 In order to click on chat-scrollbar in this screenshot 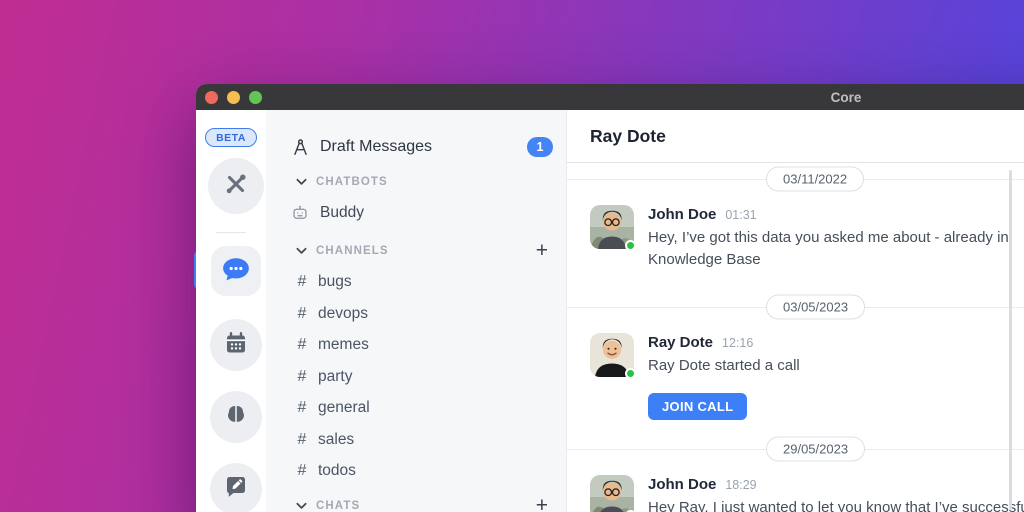, I will do `click(1010, 340)`.